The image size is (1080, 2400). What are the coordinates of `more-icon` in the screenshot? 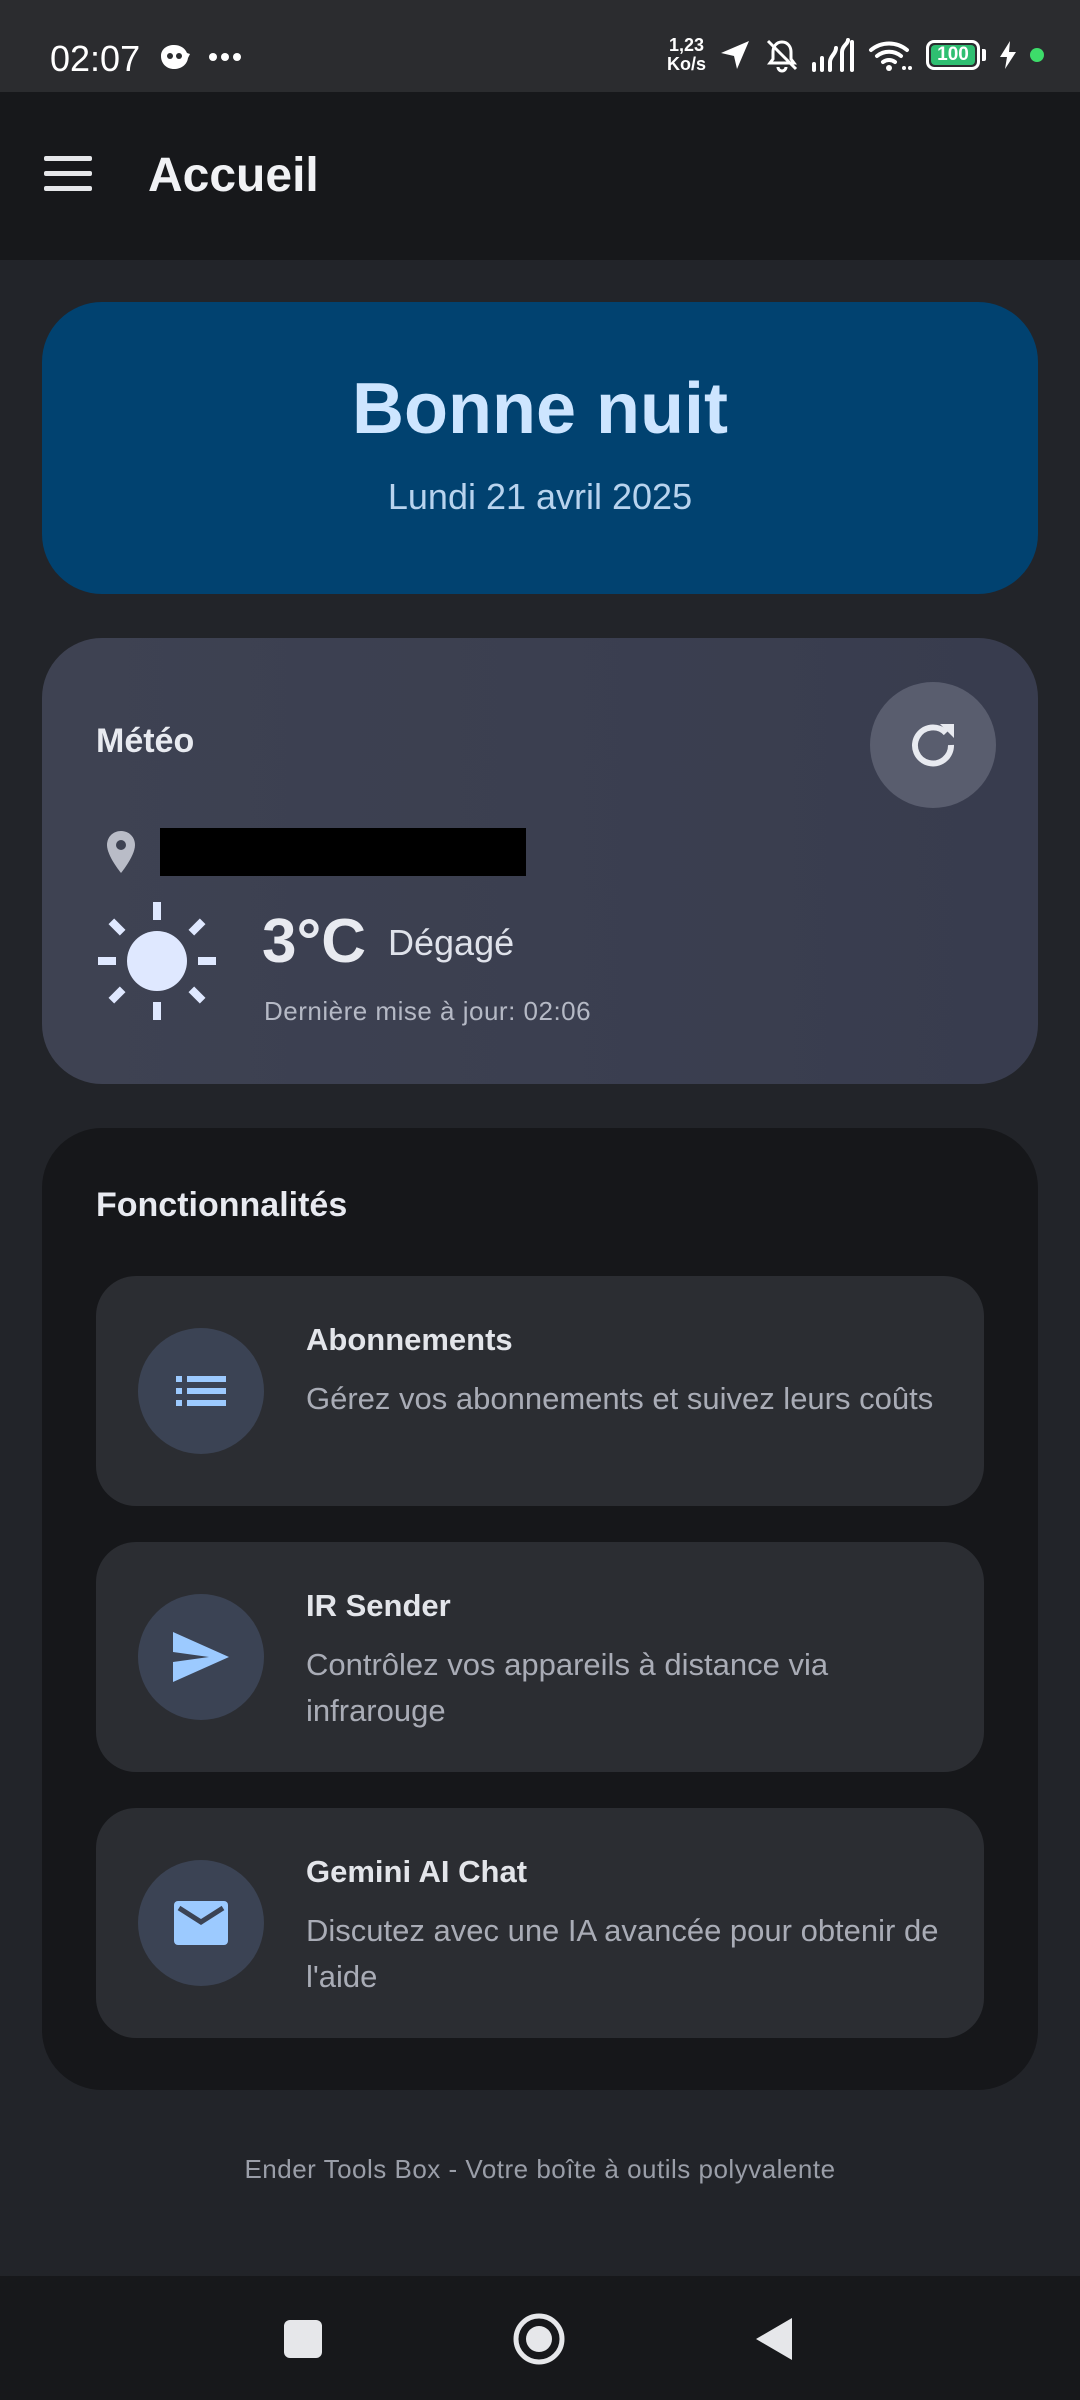 It's located at (225, 57).